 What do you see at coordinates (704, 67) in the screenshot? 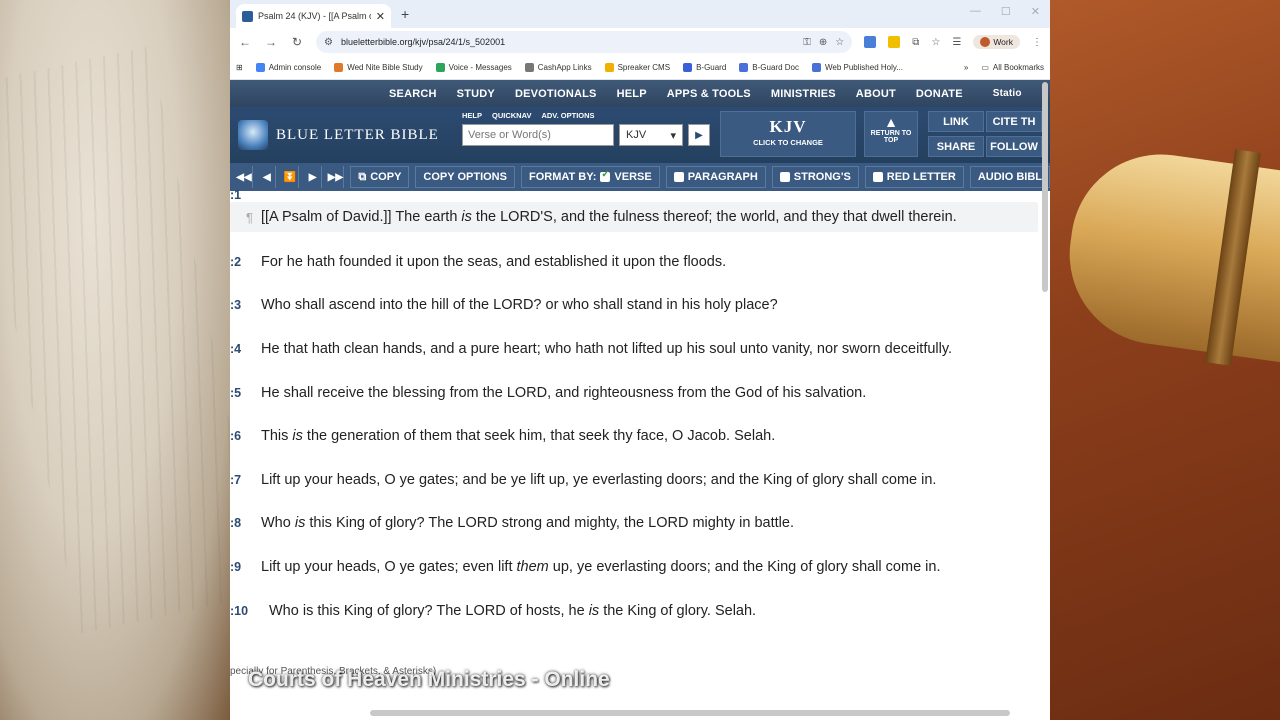
I see `bookmark-item: B-Guard` at bounding box center [704, 67].